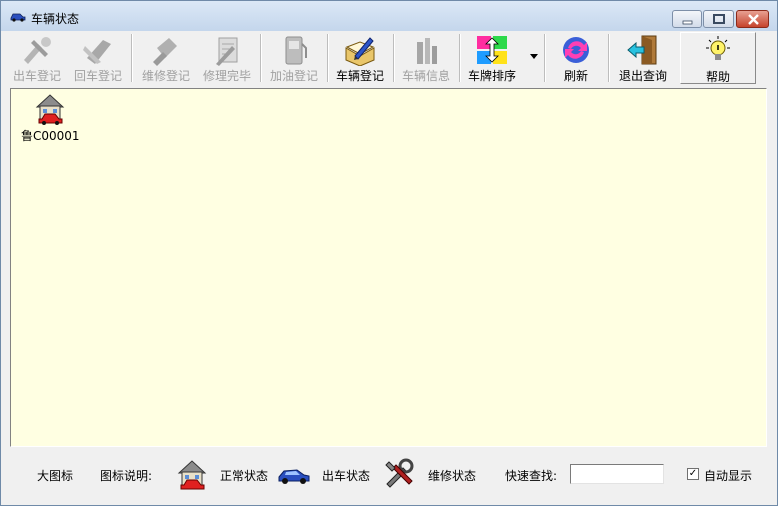  I want to click on refresh-button: 刷新, so click(576, 58).